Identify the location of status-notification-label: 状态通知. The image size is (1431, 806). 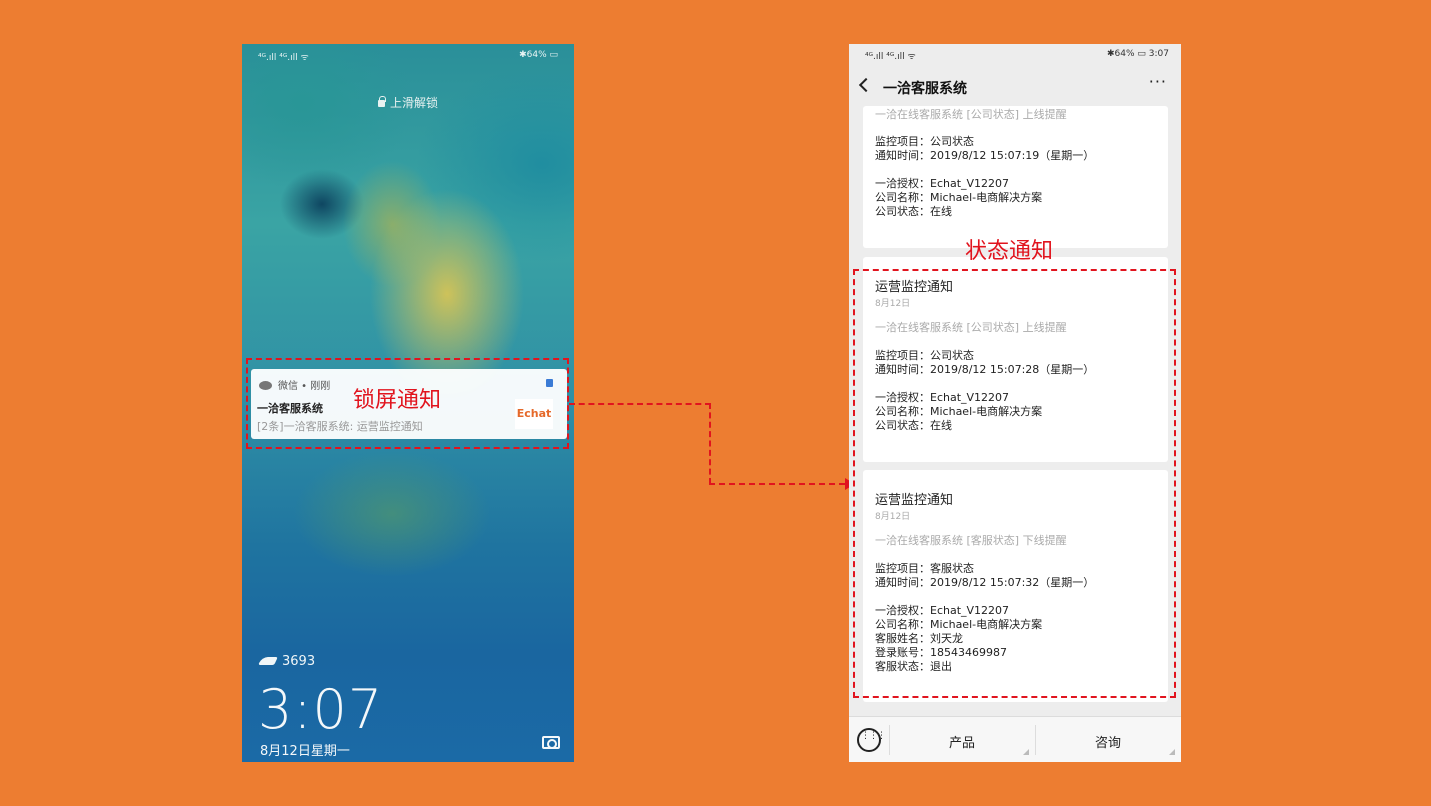
(1009, 251).